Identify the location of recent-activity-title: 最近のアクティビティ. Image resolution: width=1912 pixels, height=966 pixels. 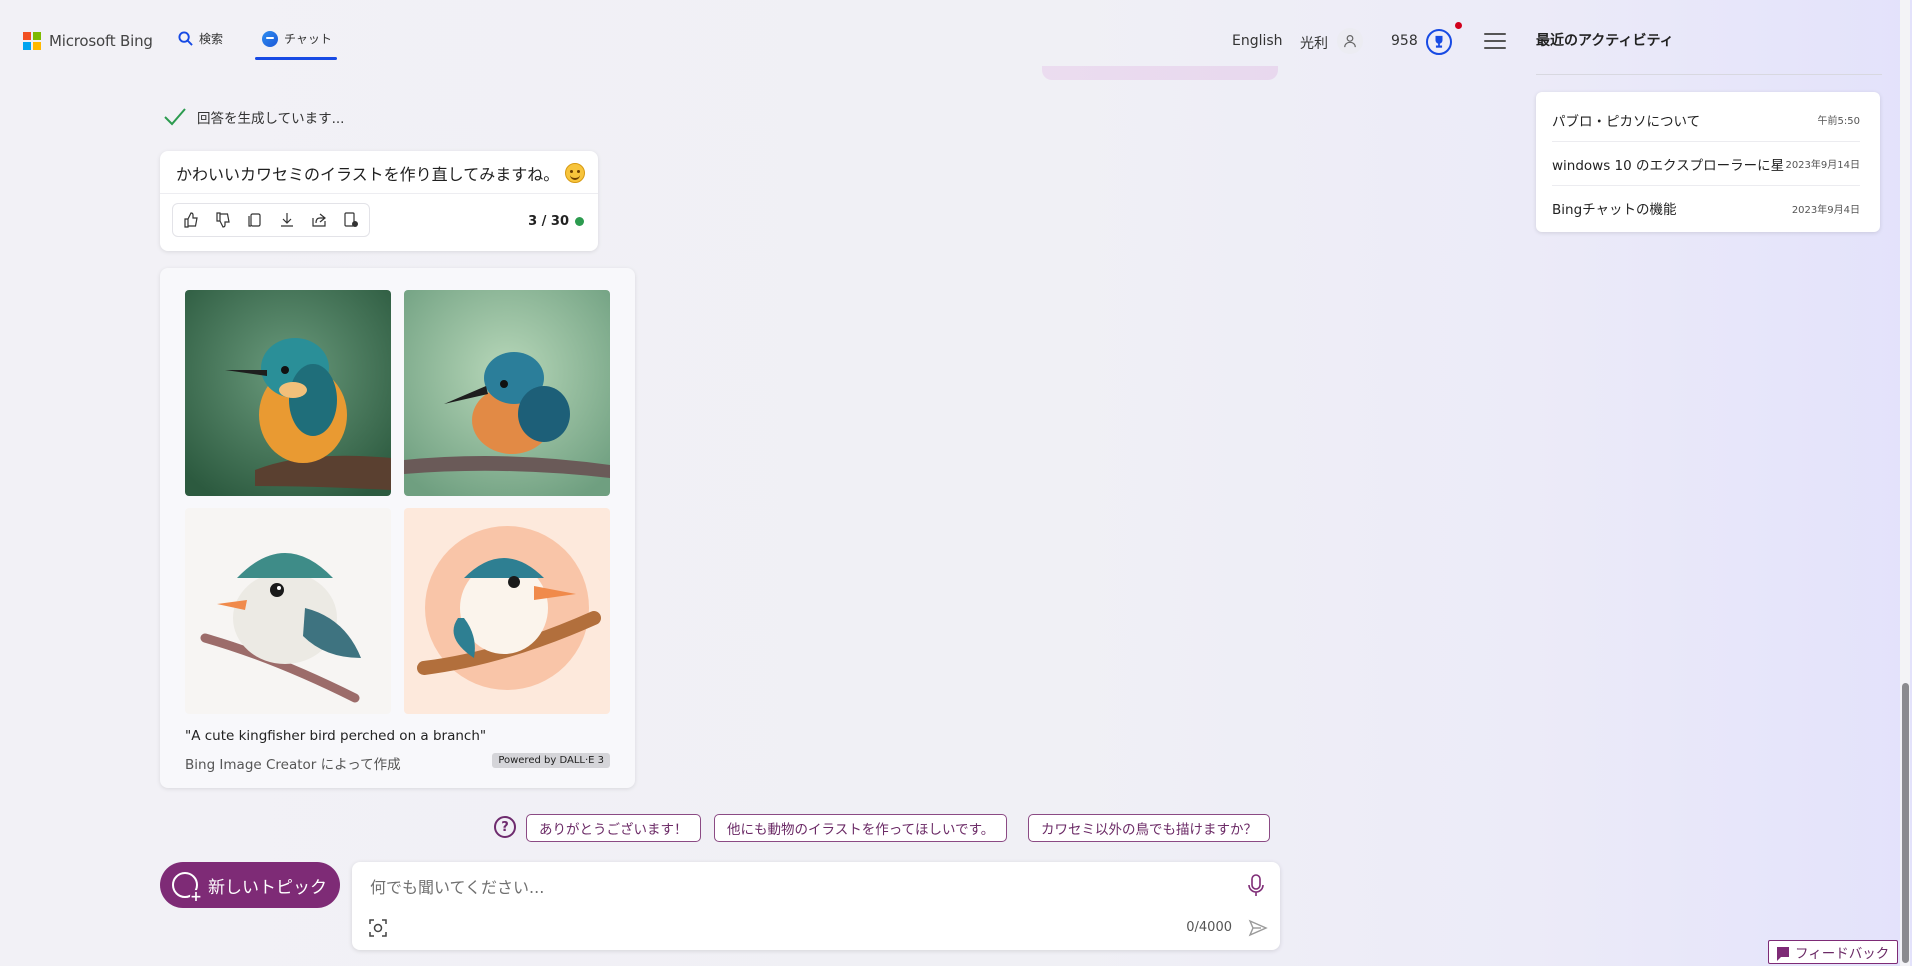
(1605, 41).